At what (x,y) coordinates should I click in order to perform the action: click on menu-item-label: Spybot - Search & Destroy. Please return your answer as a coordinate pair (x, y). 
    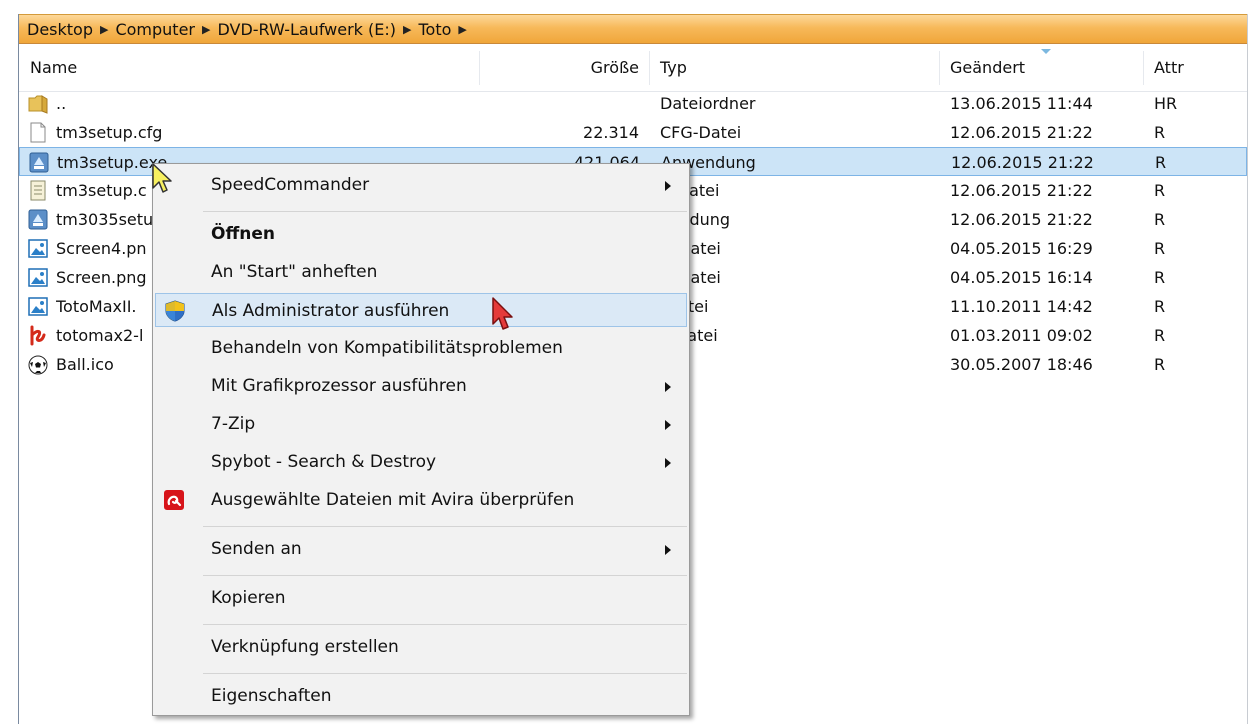
    Looking at the image, I should click on (324, 462).